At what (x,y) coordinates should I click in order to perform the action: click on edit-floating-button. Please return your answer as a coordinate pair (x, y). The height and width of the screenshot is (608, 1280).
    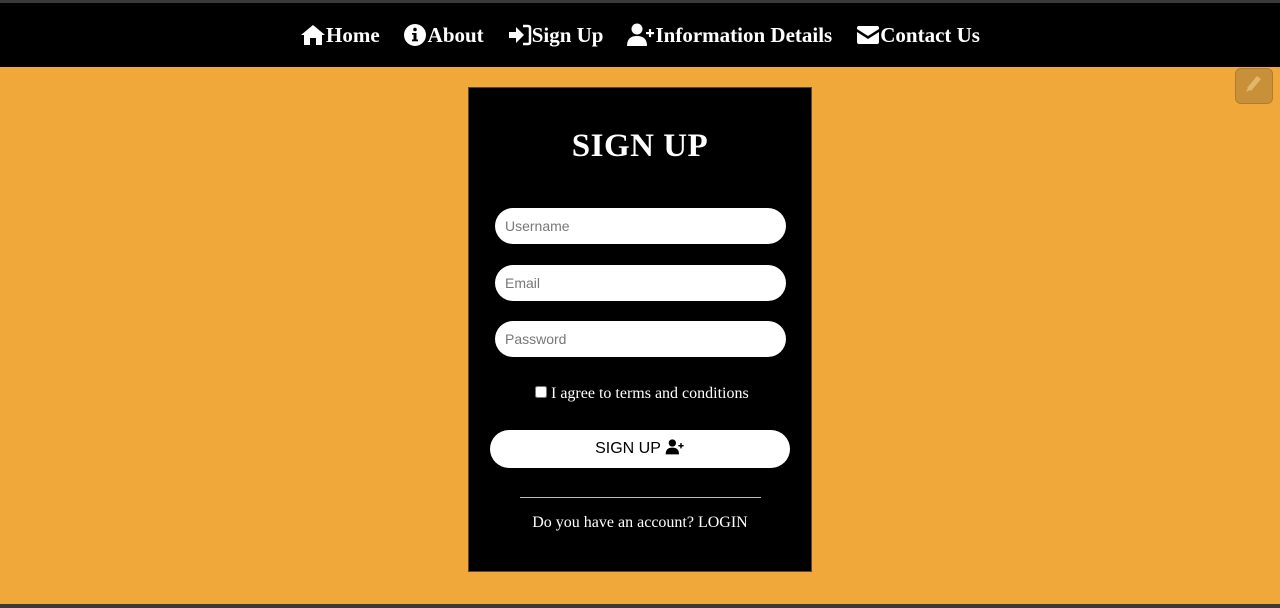
    Looking at the image, I should click on (1254, 86).